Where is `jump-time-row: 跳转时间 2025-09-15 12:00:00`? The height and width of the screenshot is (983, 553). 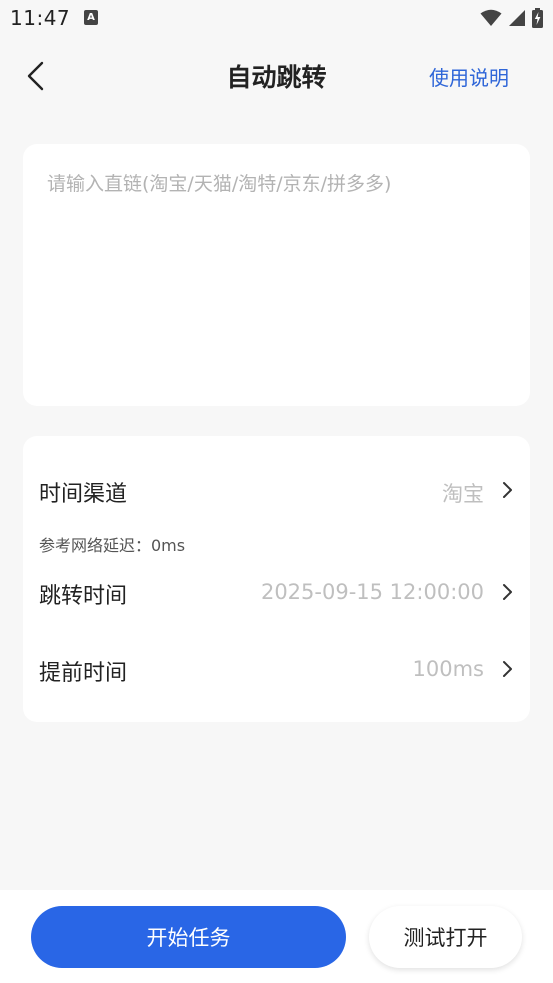 jump-time-row: 跳转时间 2025-09-15 12:00:00 is located at coordinates (276, 592).